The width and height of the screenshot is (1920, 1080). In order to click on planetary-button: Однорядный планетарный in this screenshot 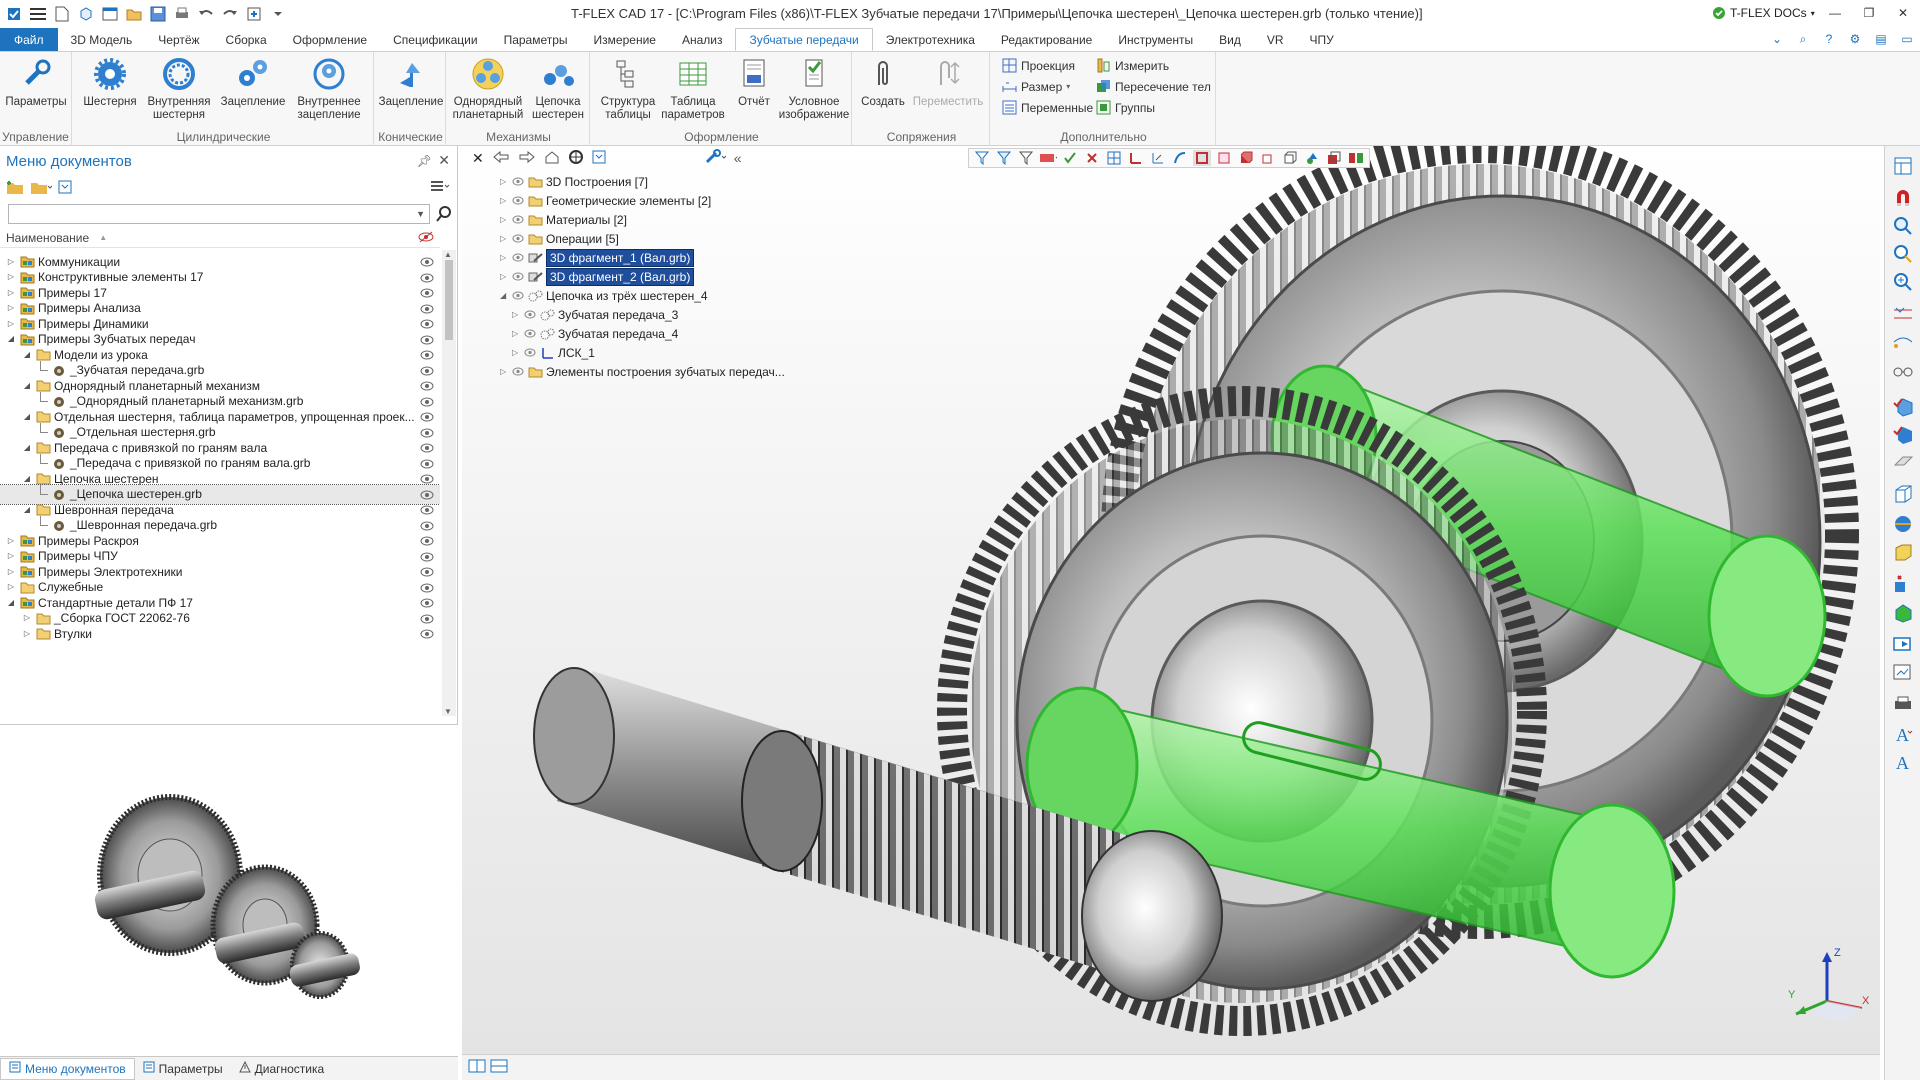, I will do `click(488, 89)`.